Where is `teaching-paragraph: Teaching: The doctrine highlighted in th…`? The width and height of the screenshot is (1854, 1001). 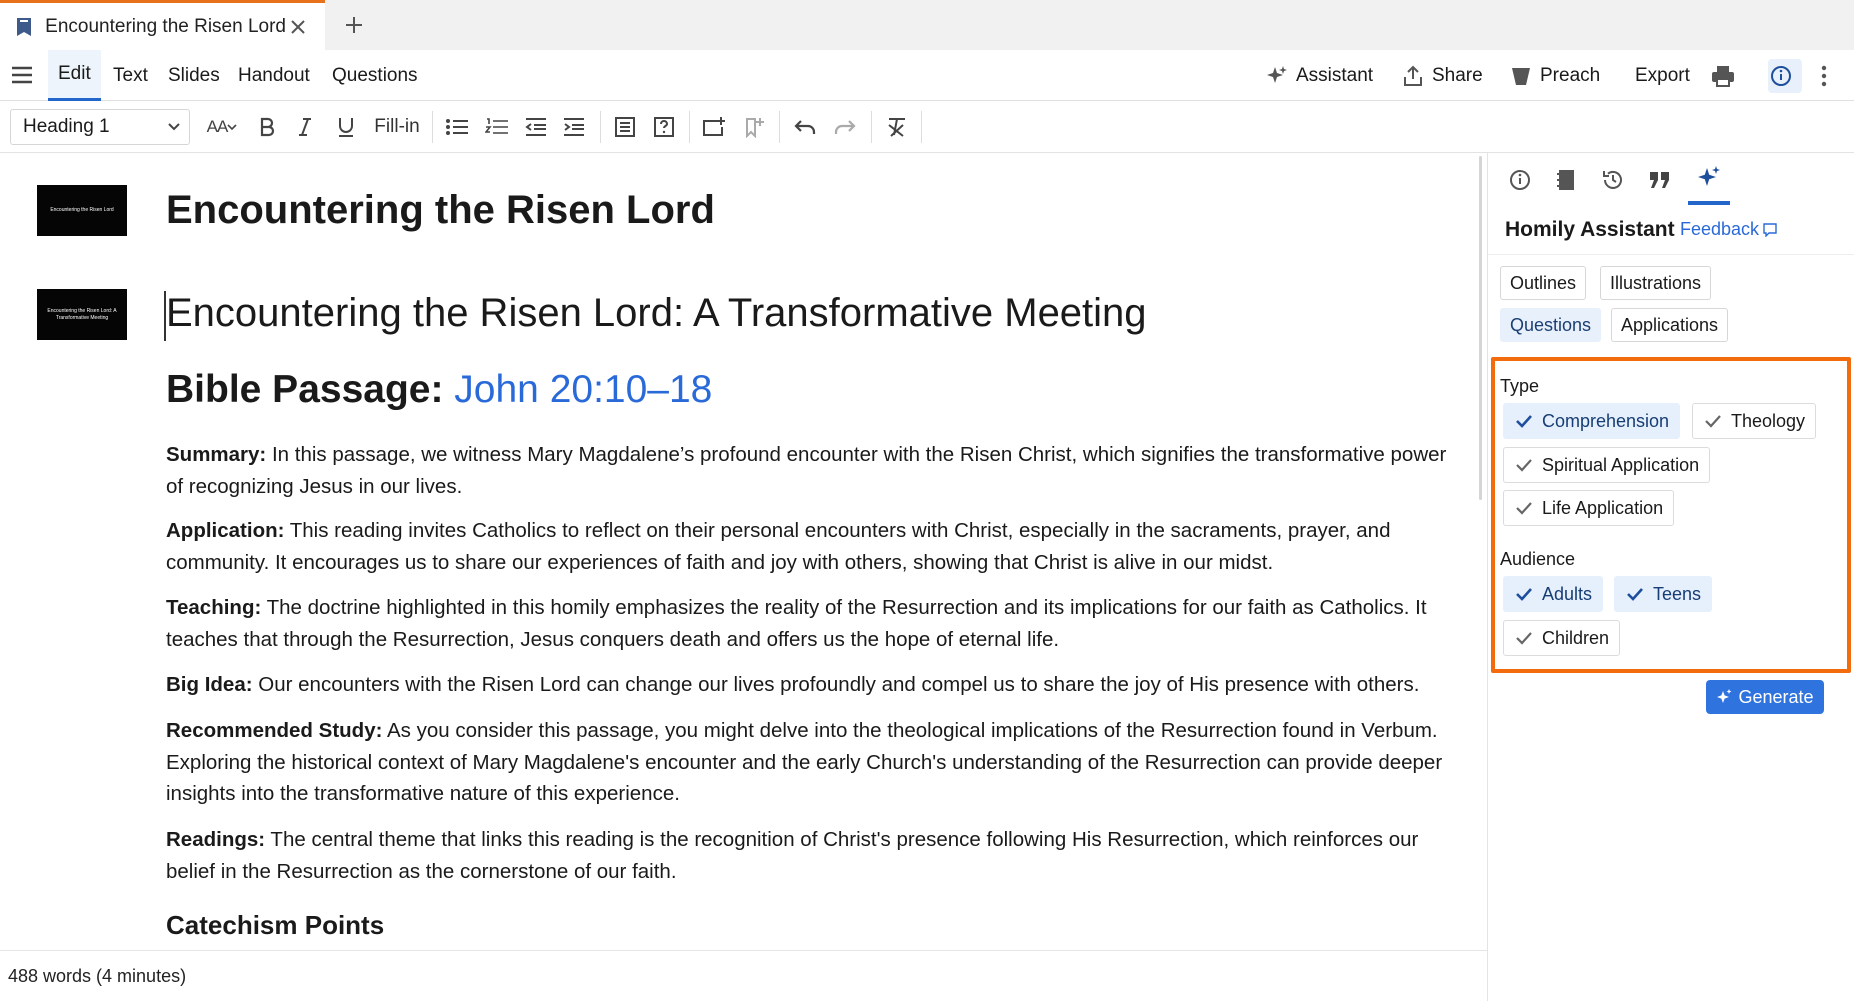
teaching-paragraph: Teaching: The doctrine highlighted in th… is located at coordinates (811, 623).